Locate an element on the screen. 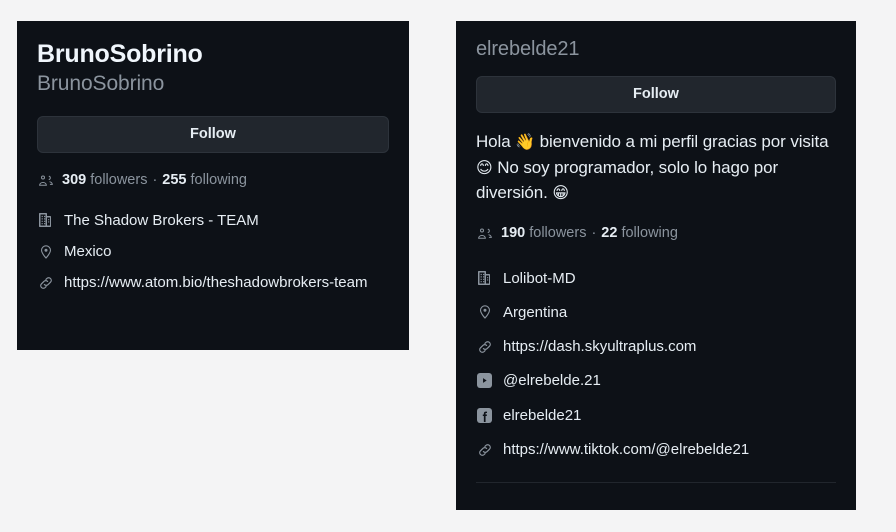 The width and height of the screenshot is (896, 532). followers-link: 309 followers is located at coordinates (104, 180).